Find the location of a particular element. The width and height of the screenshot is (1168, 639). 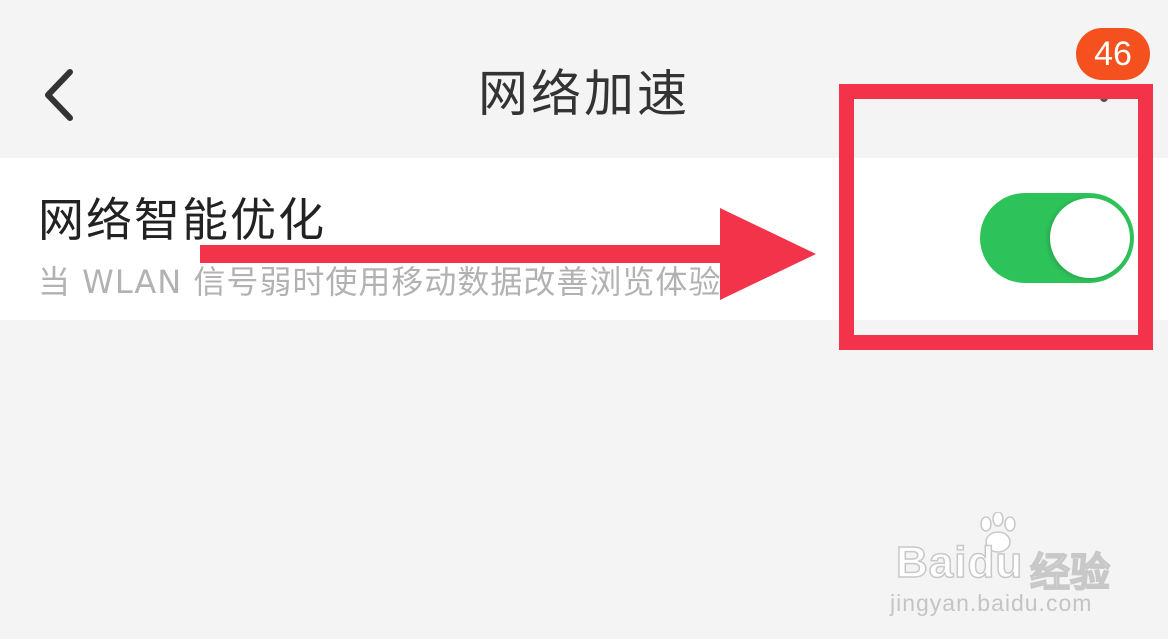

watermark-product: 经验 is located at coordinates (1070, 573).